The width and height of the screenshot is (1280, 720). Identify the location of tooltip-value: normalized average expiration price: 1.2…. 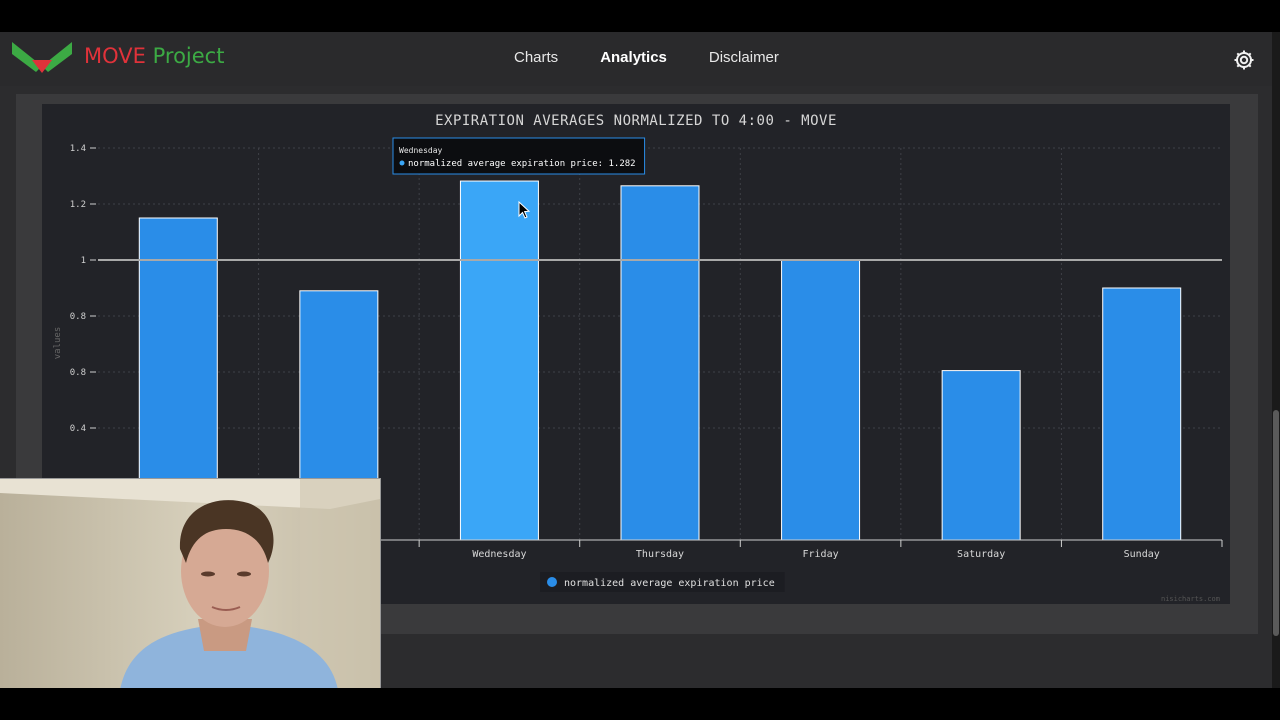
(522, 164).